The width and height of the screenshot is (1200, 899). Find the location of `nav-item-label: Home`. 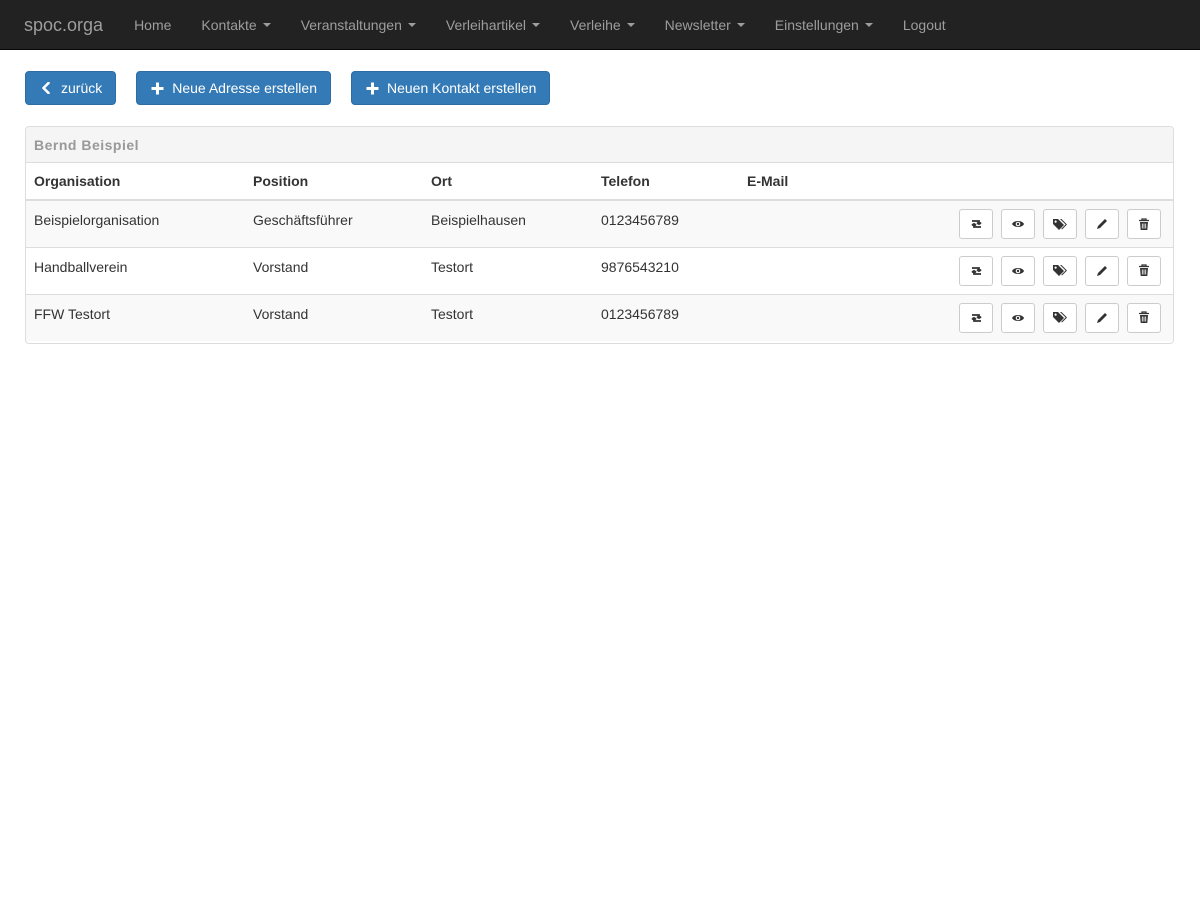

nav-item-label: Home is located at coordinates (153, 24).